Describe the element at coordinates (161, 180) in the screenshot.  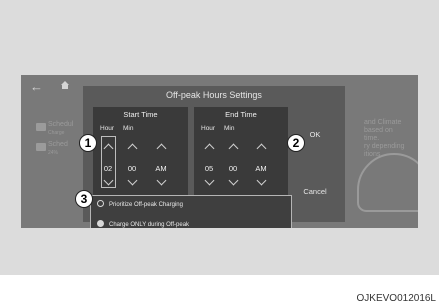
I see `start-ampm-down-icon` at that location.